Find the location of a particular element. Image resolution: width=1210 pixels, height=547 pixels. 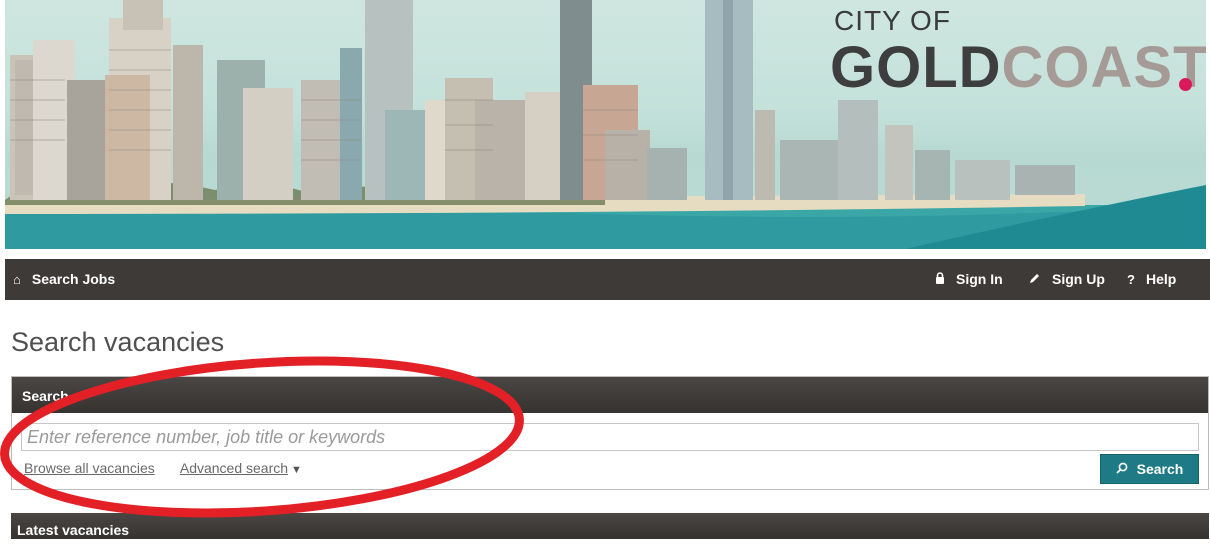

advanced-search-link: Advanced search ▼ is located at coordinates (241, 468).